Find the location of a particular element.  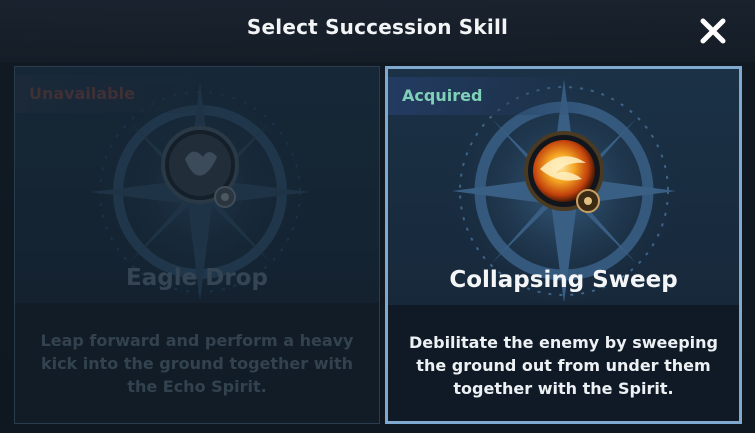

dialog-header: Select Succession Skill is located at coordinates (377, 31).